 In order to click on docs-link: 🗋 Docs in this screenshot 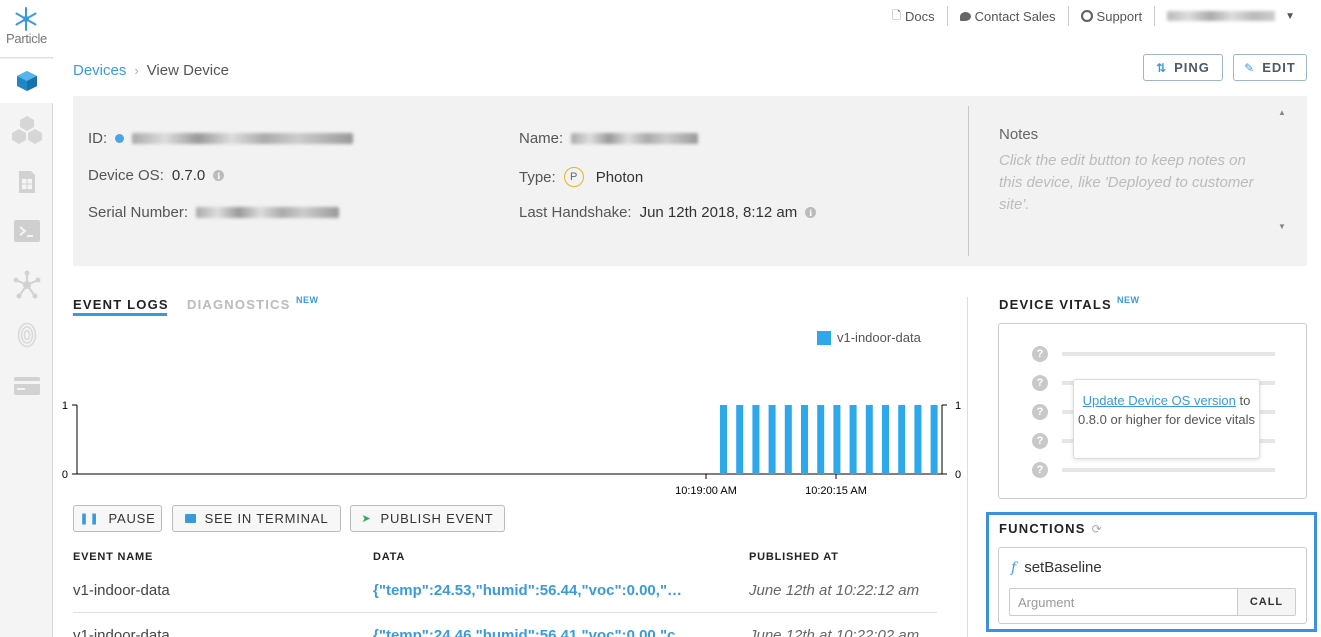, I will do `click(913, 16)`.